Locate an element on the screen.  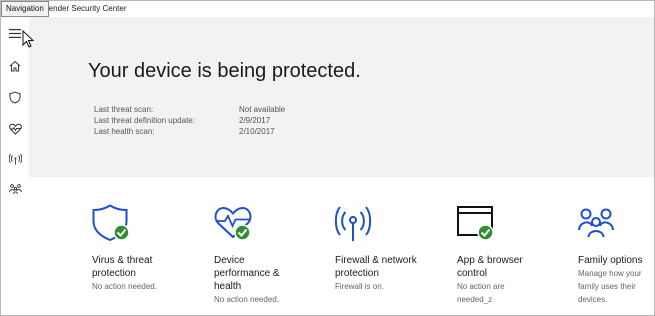
navigation-tooltip: Navigation is located at coordinates (25, 9).